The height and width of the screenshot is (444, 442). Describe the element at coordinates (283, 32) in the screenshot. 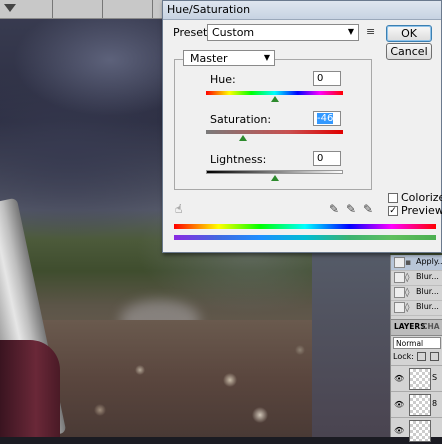

I see `preset-select: Custom ▼` at that location.